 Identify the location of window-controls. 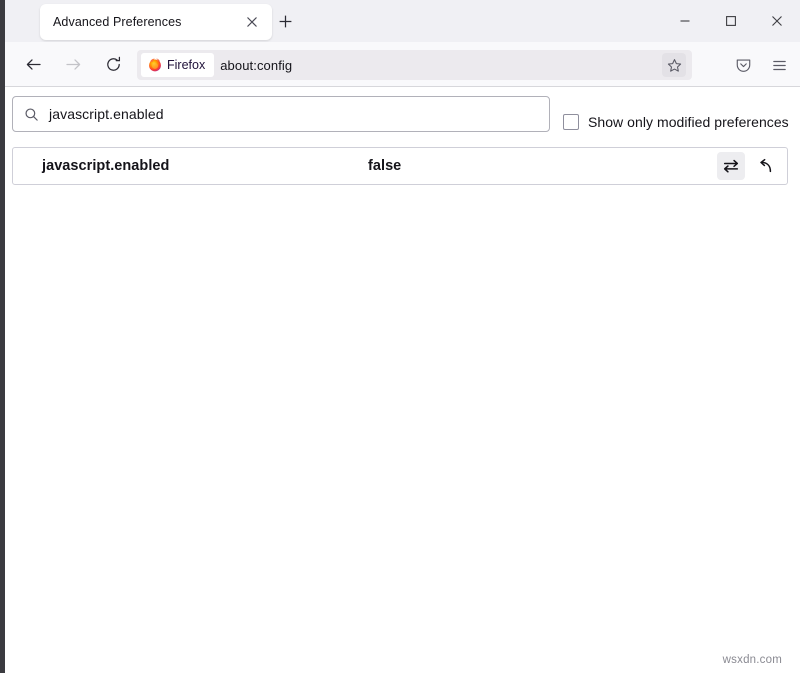
(731, 21).